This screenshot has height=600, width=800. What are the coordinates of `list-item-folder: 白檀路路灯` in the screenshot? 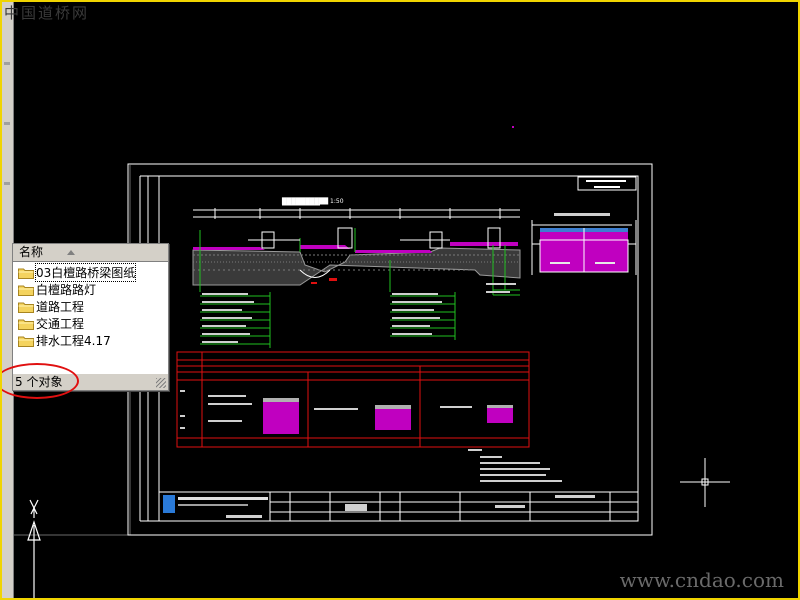 It's located at (90, 289).